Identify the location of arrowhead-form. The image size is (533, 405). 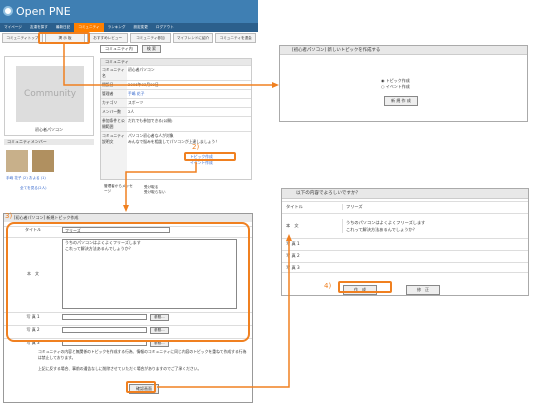
(126, 208).